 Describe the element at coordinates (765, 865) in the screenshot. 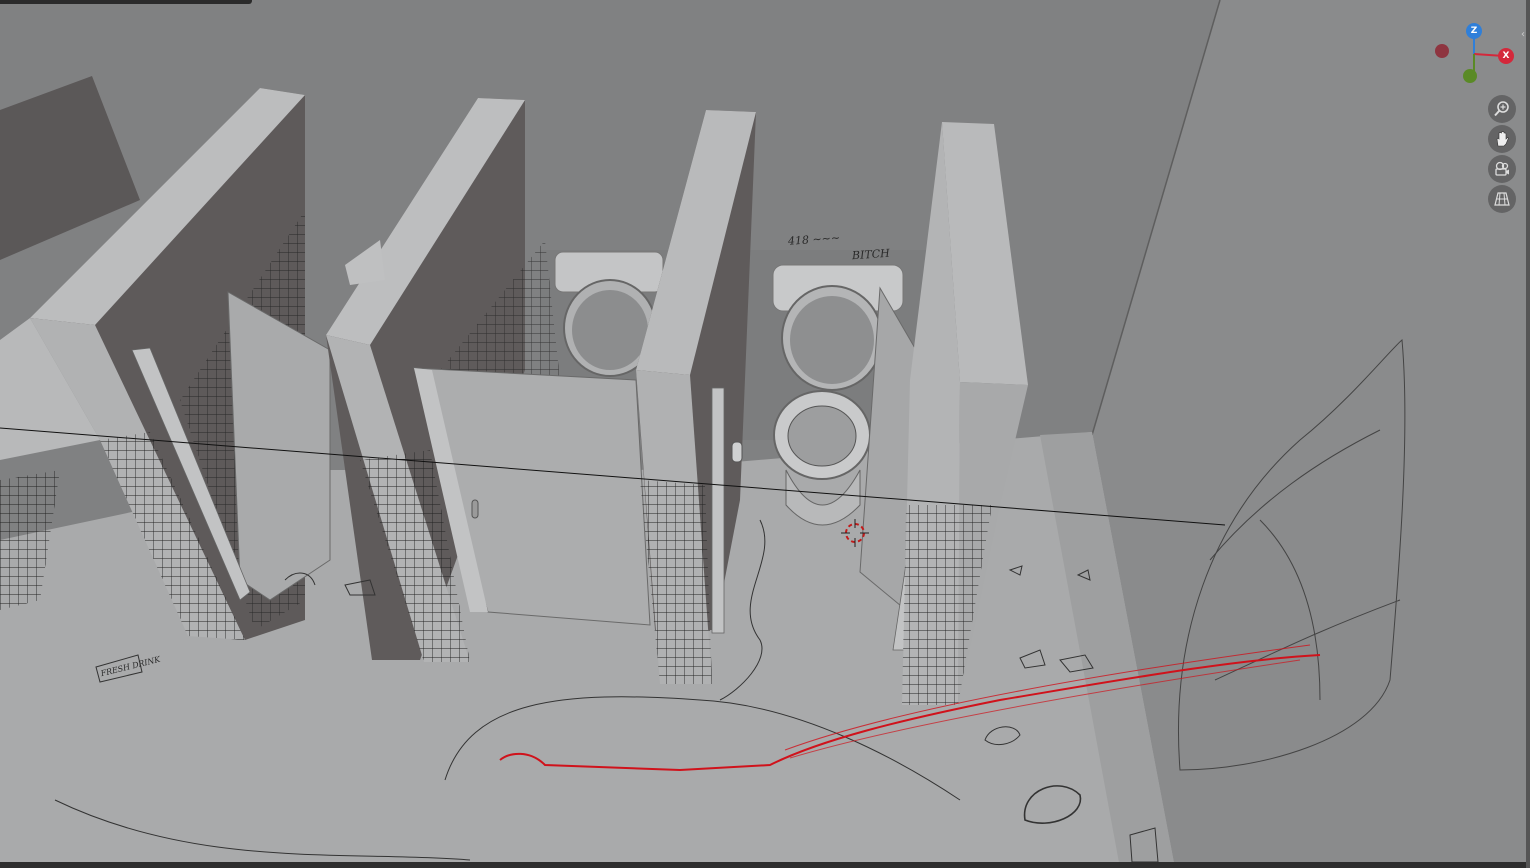

I see `bottom-edge` at that location.